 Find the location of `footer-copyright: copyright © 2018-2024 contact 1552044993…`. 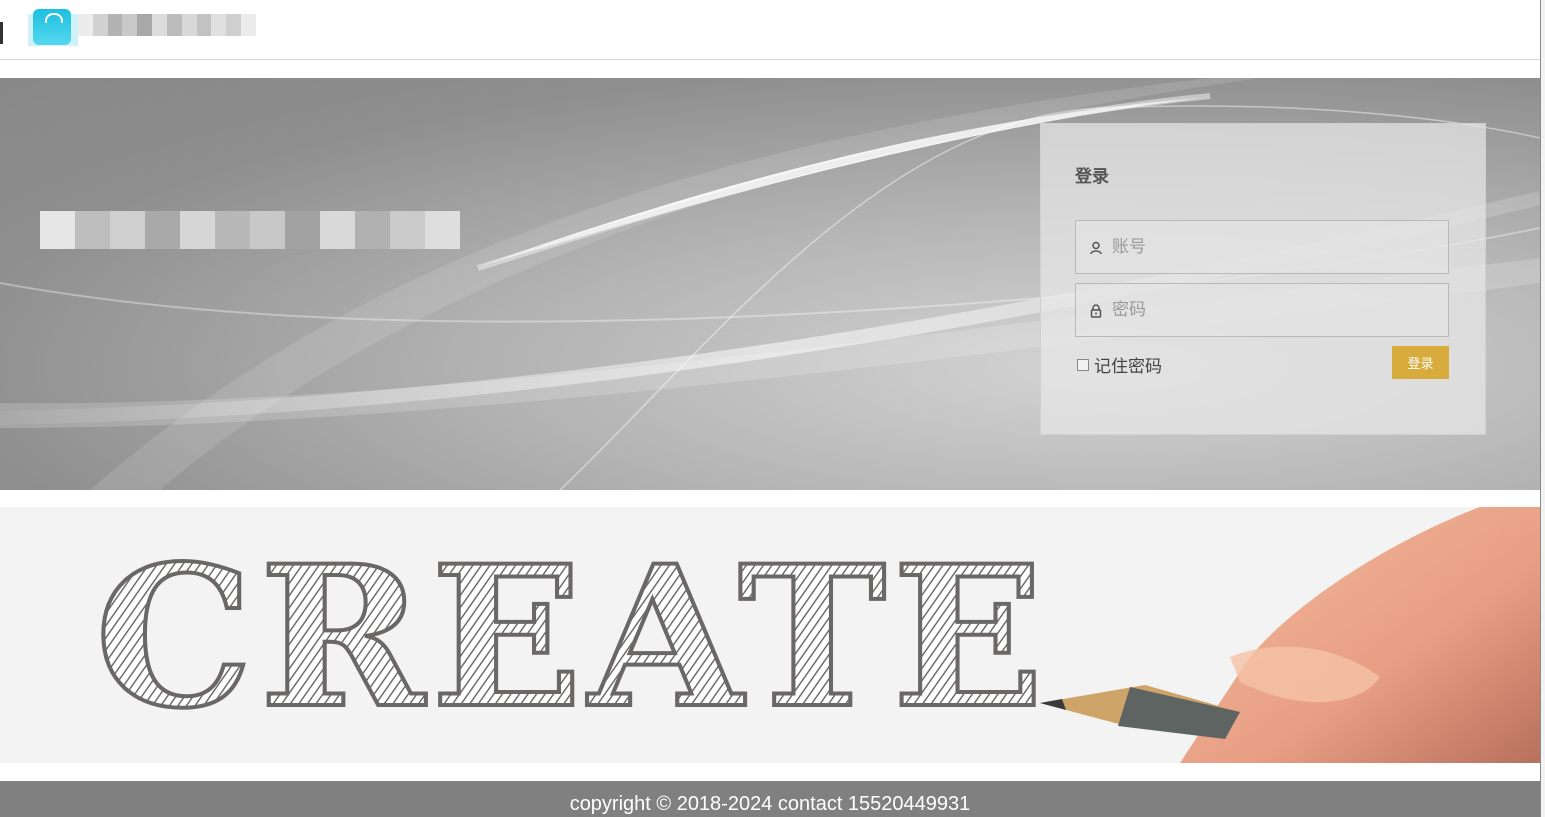

footer-copyright: copyright © 2018-2024 contact 1552044993… is located at coordinates (770, 804).